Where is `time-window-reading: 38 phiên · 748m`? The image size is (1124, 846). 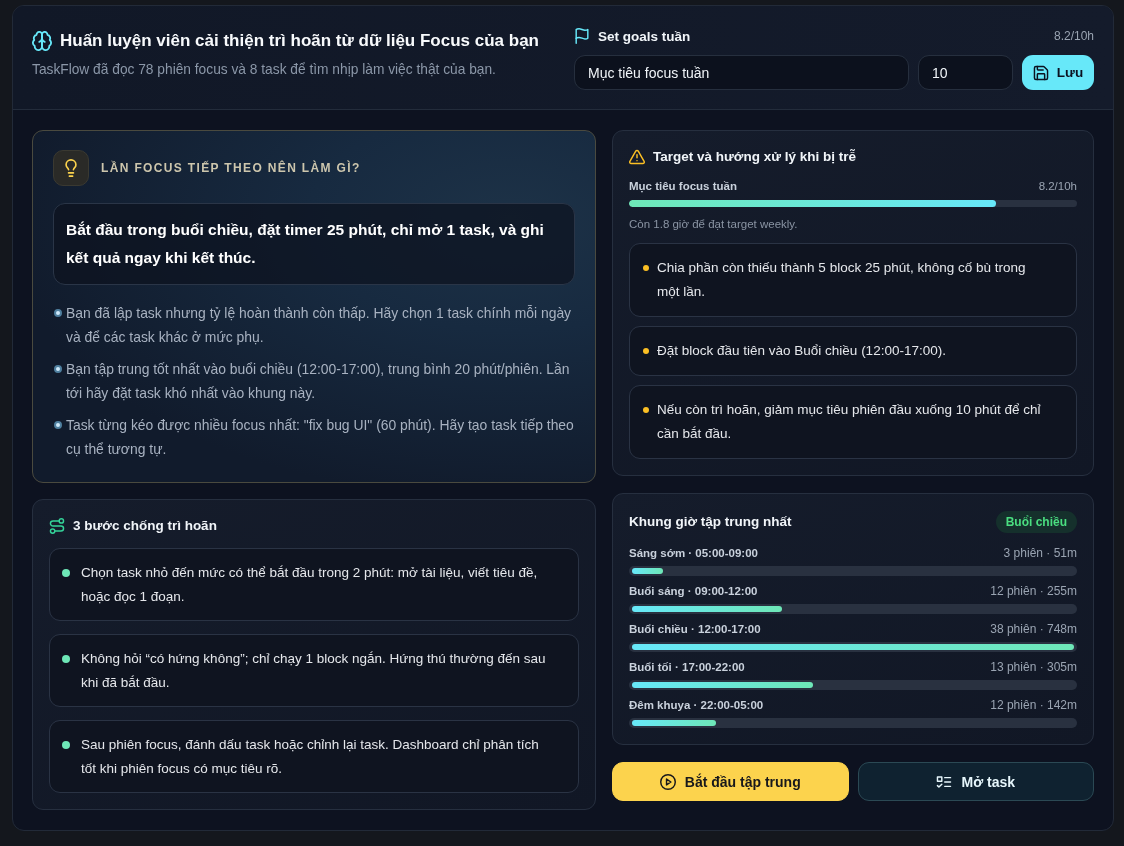
time-window-reading: 38 phiên · 748m is located at coordinates (1033, 629).